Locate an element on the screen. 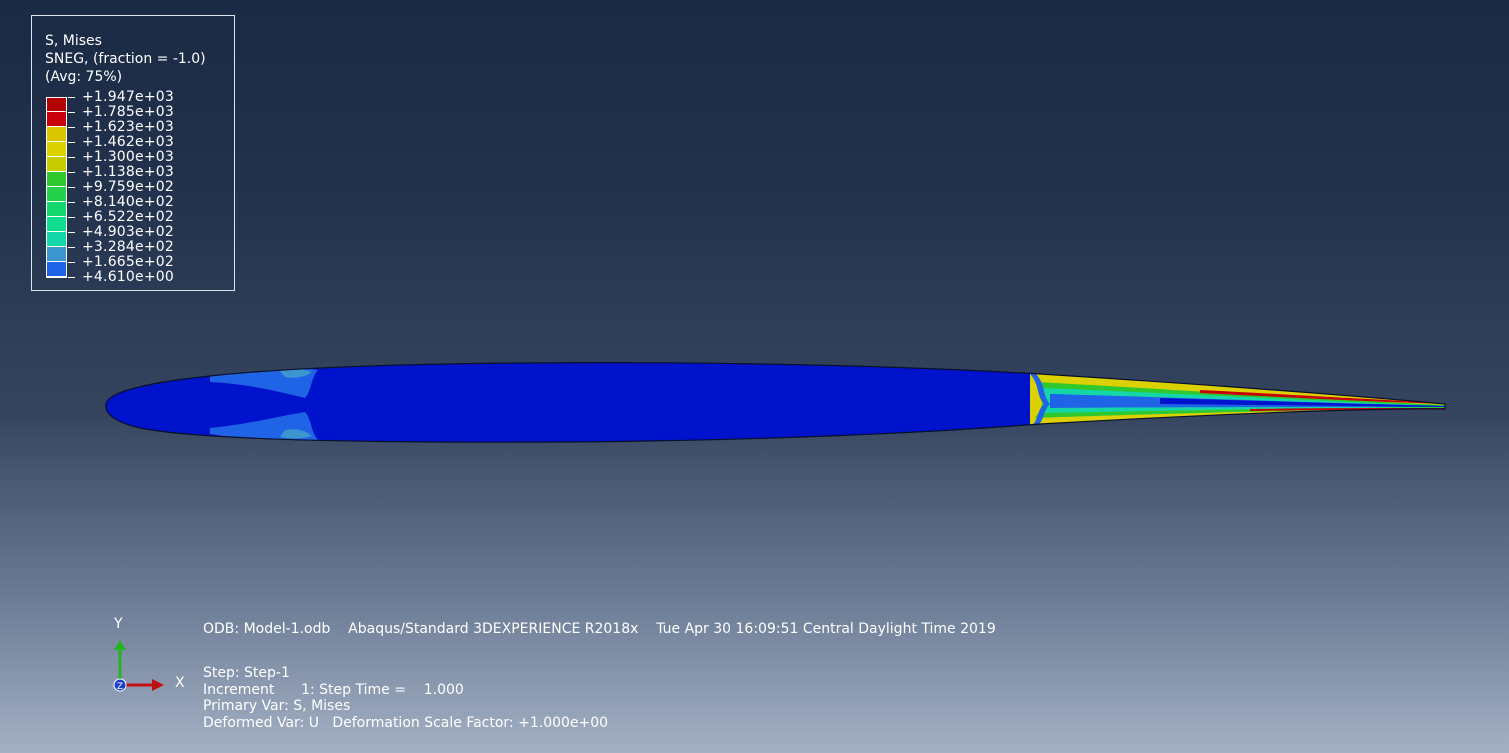 Image resolution: width=1509 pixels, height=753 pixels. triad-x-label: X is located at coordinates (180, 683).